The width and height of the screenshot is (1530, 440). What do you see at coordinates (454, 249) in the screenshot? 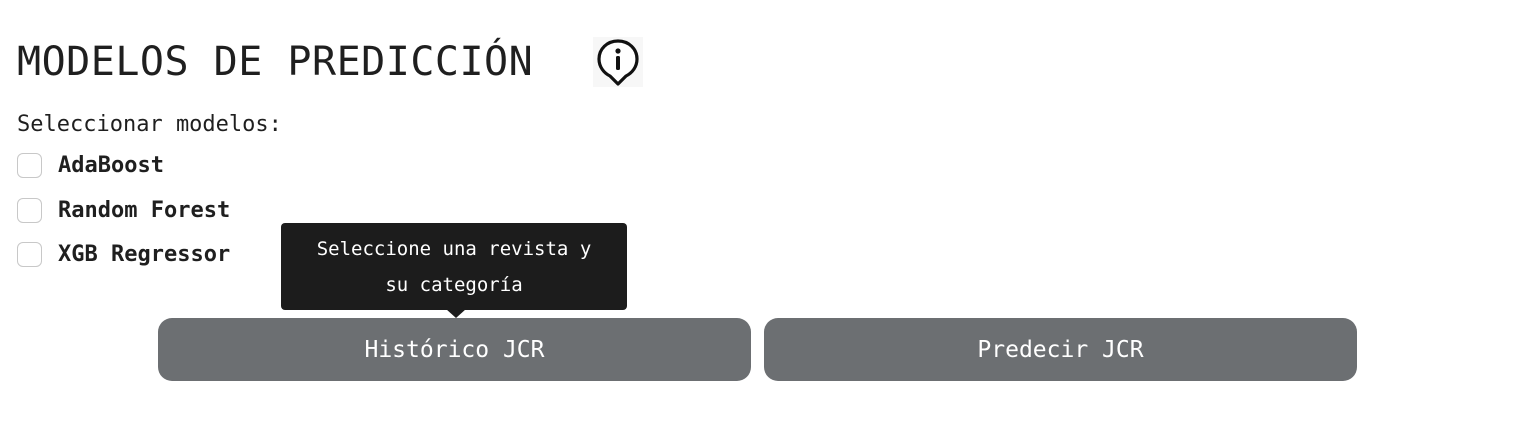
I see `tooltip-line-1: Seleccione una revista y` at bounding box center [454, 249].